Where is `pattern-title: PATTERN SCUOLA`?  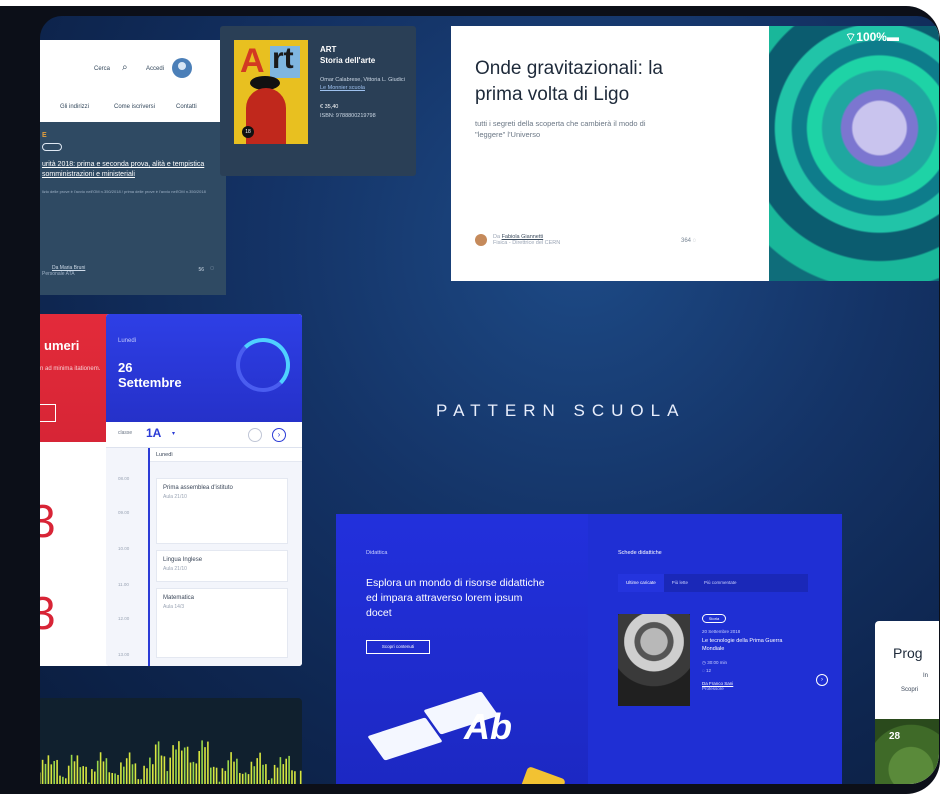 pattern-title: PATTERN SCUOLA is located at coordinates (561, 410).